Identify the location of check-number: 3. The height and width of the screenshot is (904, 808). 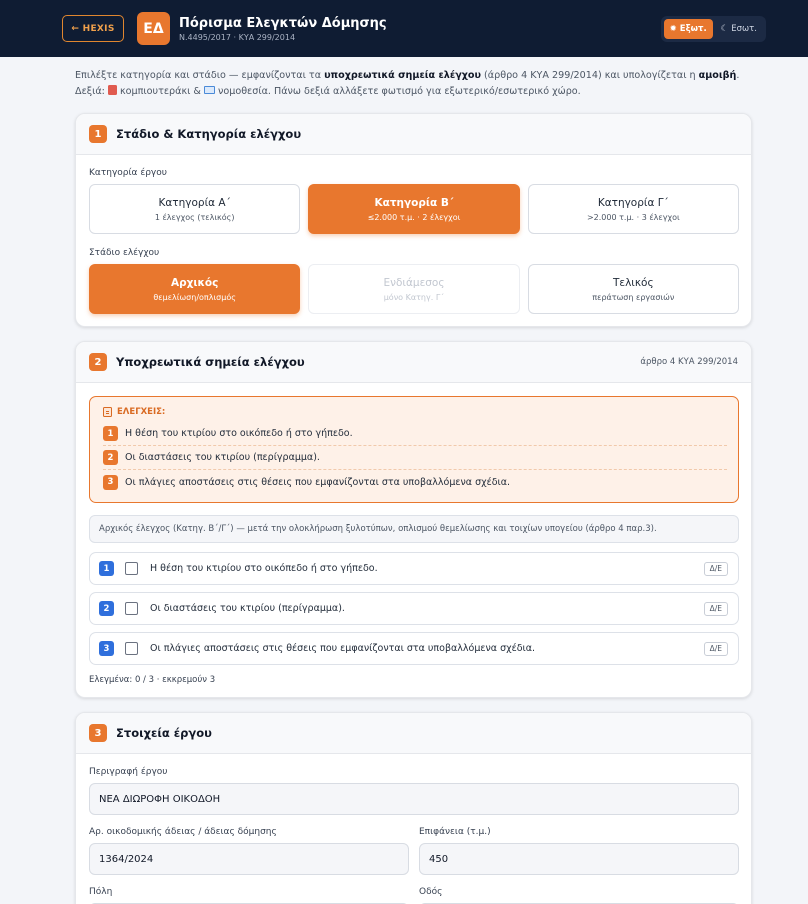
(110, 482).